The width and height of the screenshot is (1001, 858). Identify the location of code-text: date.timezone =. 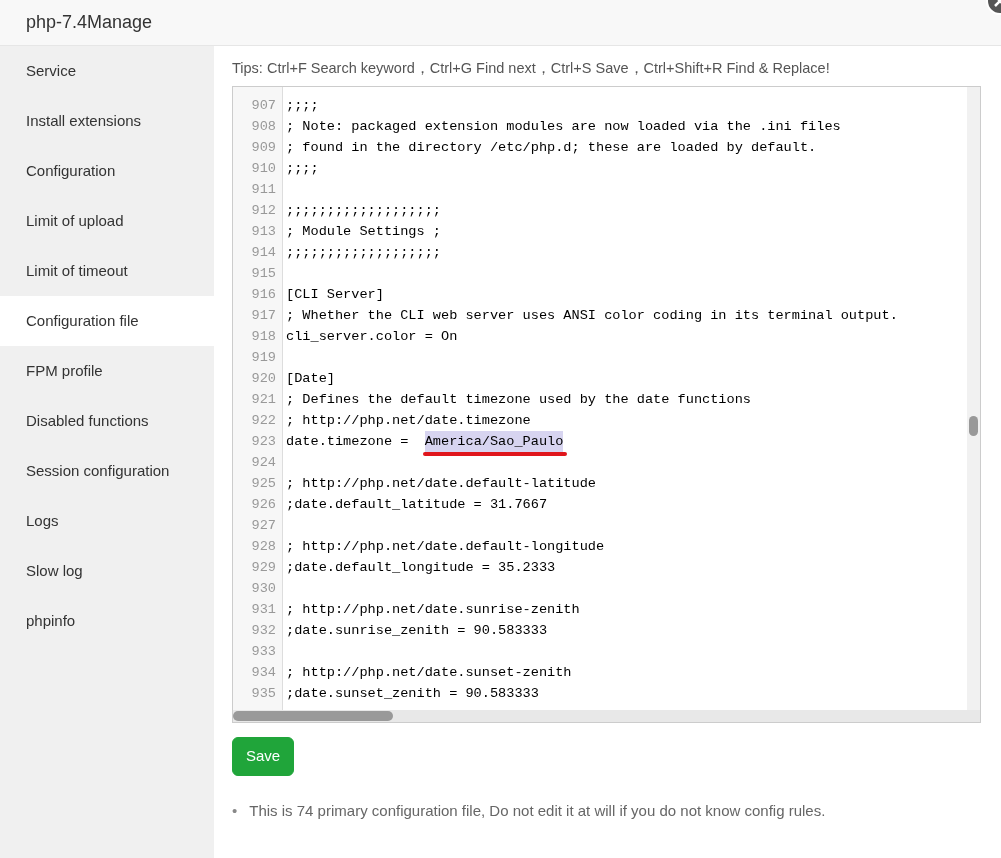
(348, 442).